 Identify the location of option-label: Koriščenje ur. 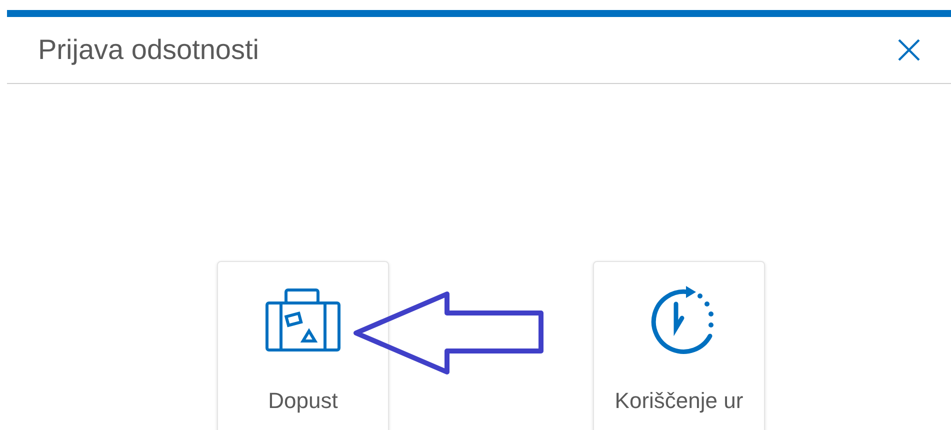
(679, 401).